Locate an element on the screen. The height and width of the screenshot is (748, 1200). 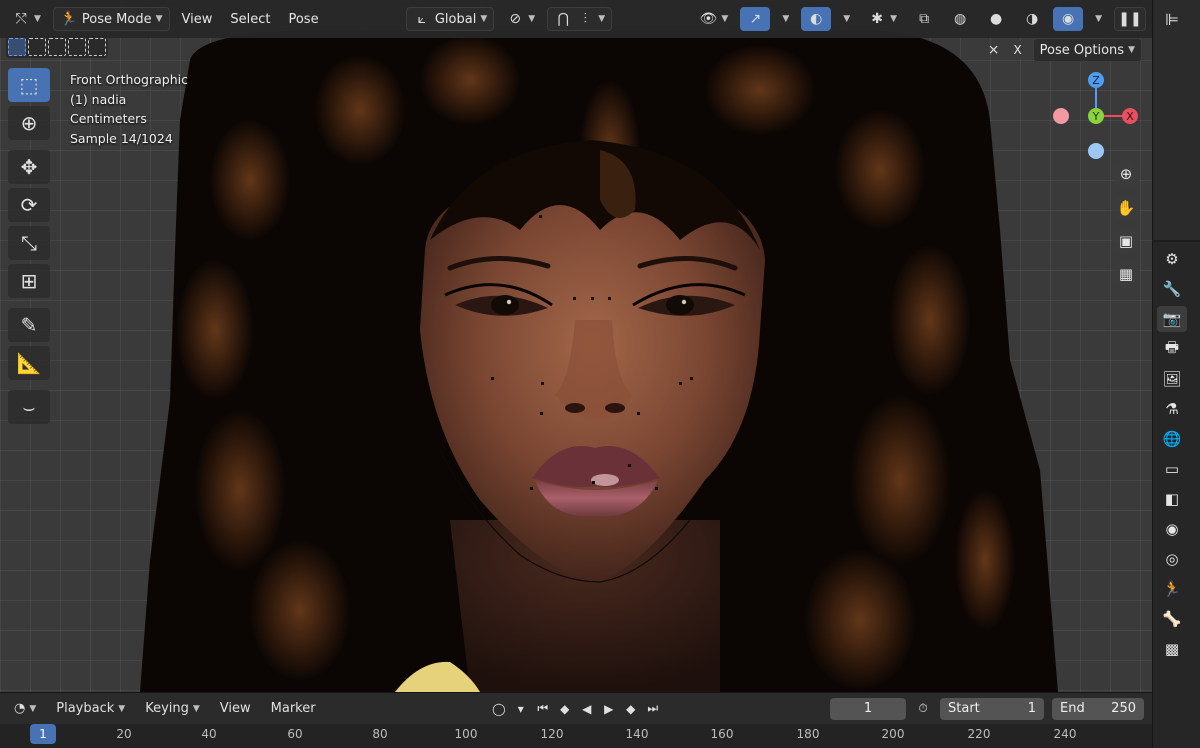
physics-properties-icon: ◎ is located at coordinates (1172, 559).